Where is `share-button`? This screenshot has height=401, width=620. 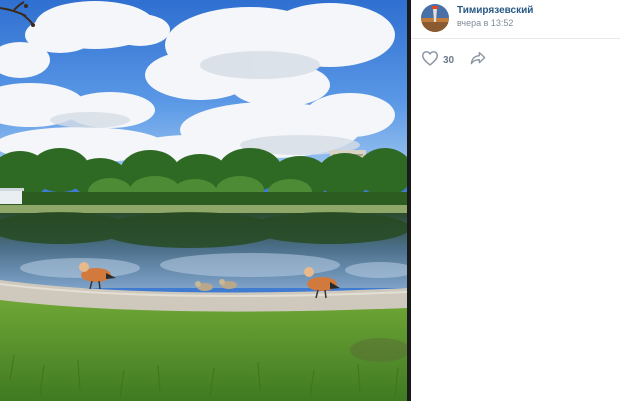 share-button is located at coordinates (478, 60).